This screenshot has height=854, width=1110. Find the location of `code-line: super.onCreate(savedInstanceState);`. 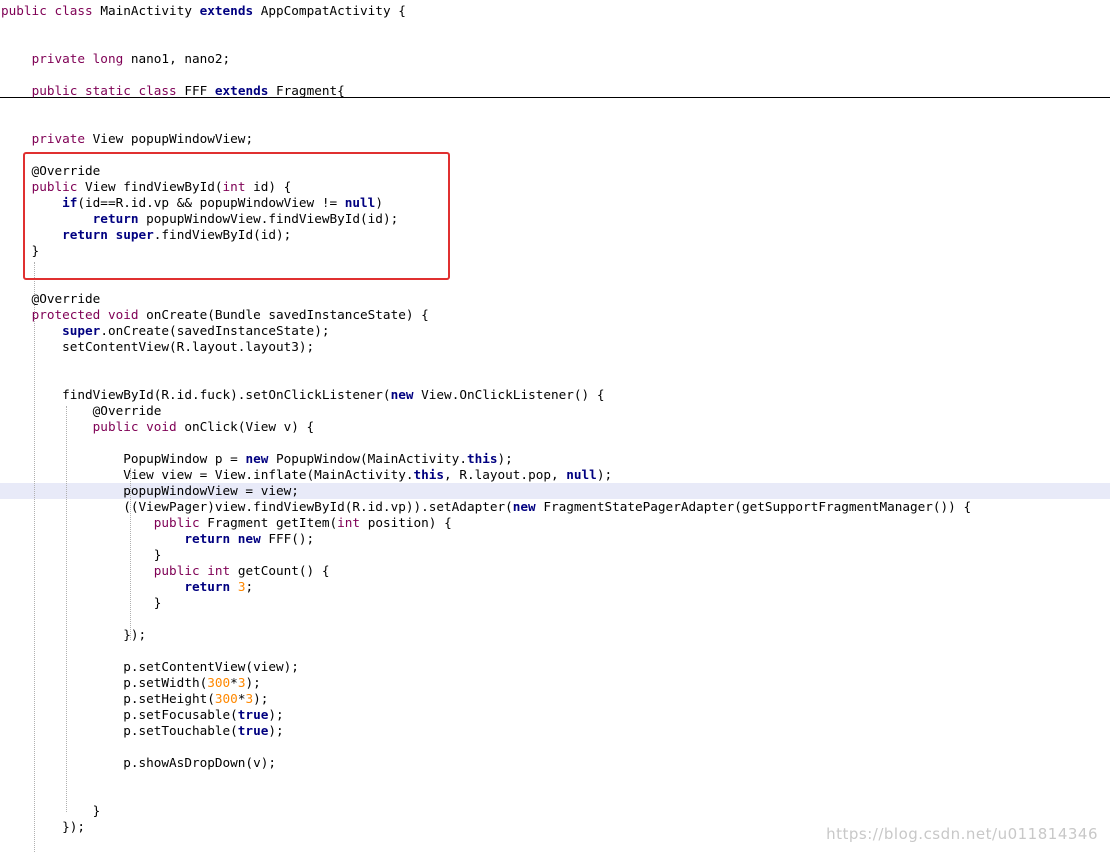

code-line: super.onCreate(savedInstanceState); is located at coordinates (165, 331).